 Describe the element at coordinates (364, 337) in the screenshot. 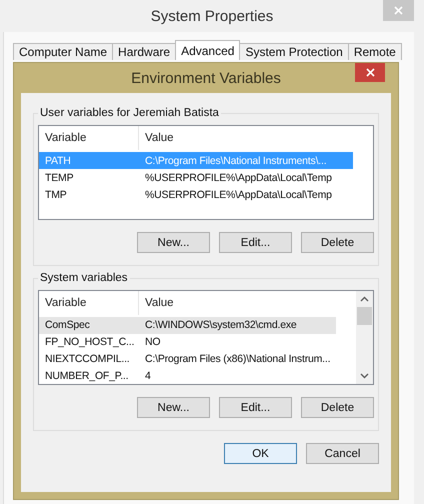

I see `scrollbar` at that location.